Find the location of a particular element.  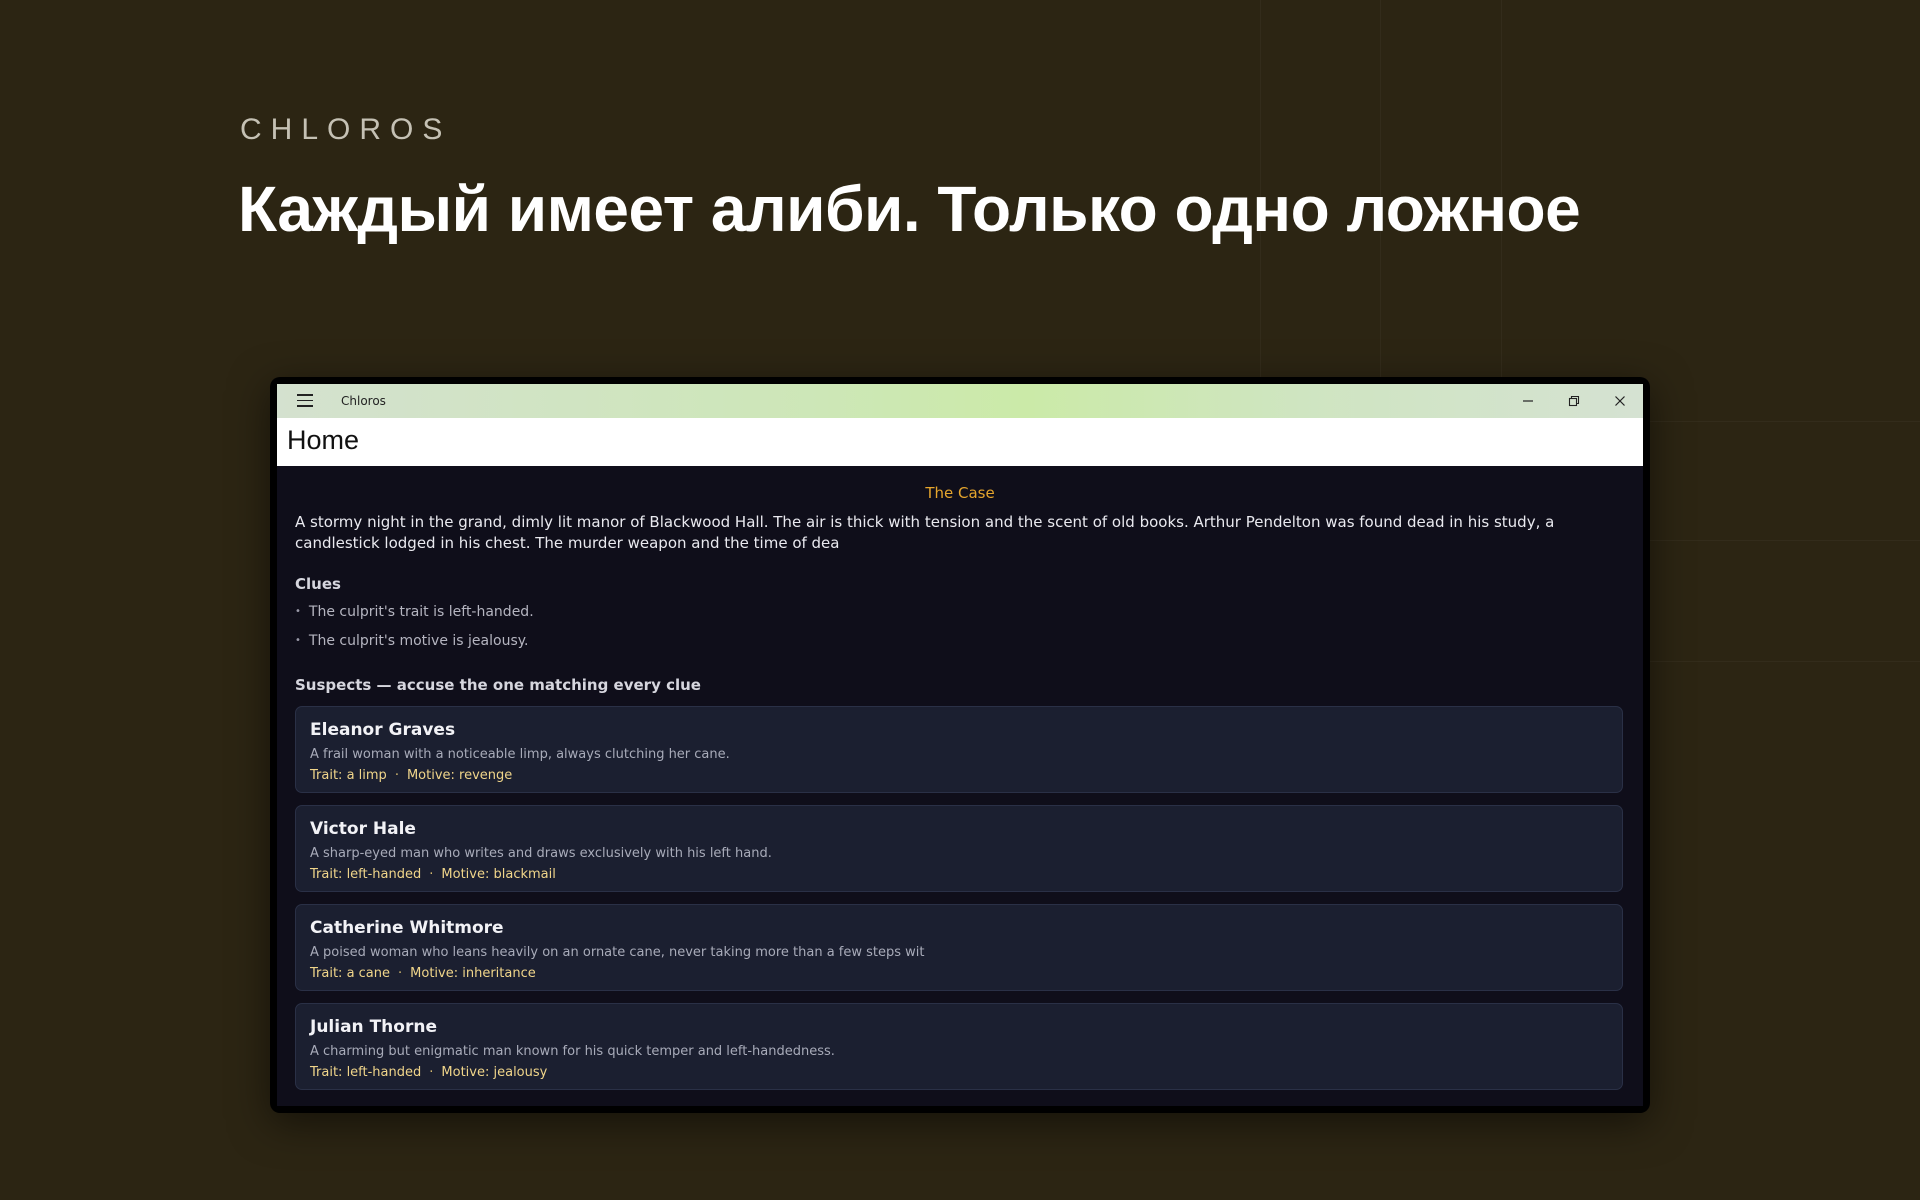

minimize-button is located at coordinates (1528, 401).